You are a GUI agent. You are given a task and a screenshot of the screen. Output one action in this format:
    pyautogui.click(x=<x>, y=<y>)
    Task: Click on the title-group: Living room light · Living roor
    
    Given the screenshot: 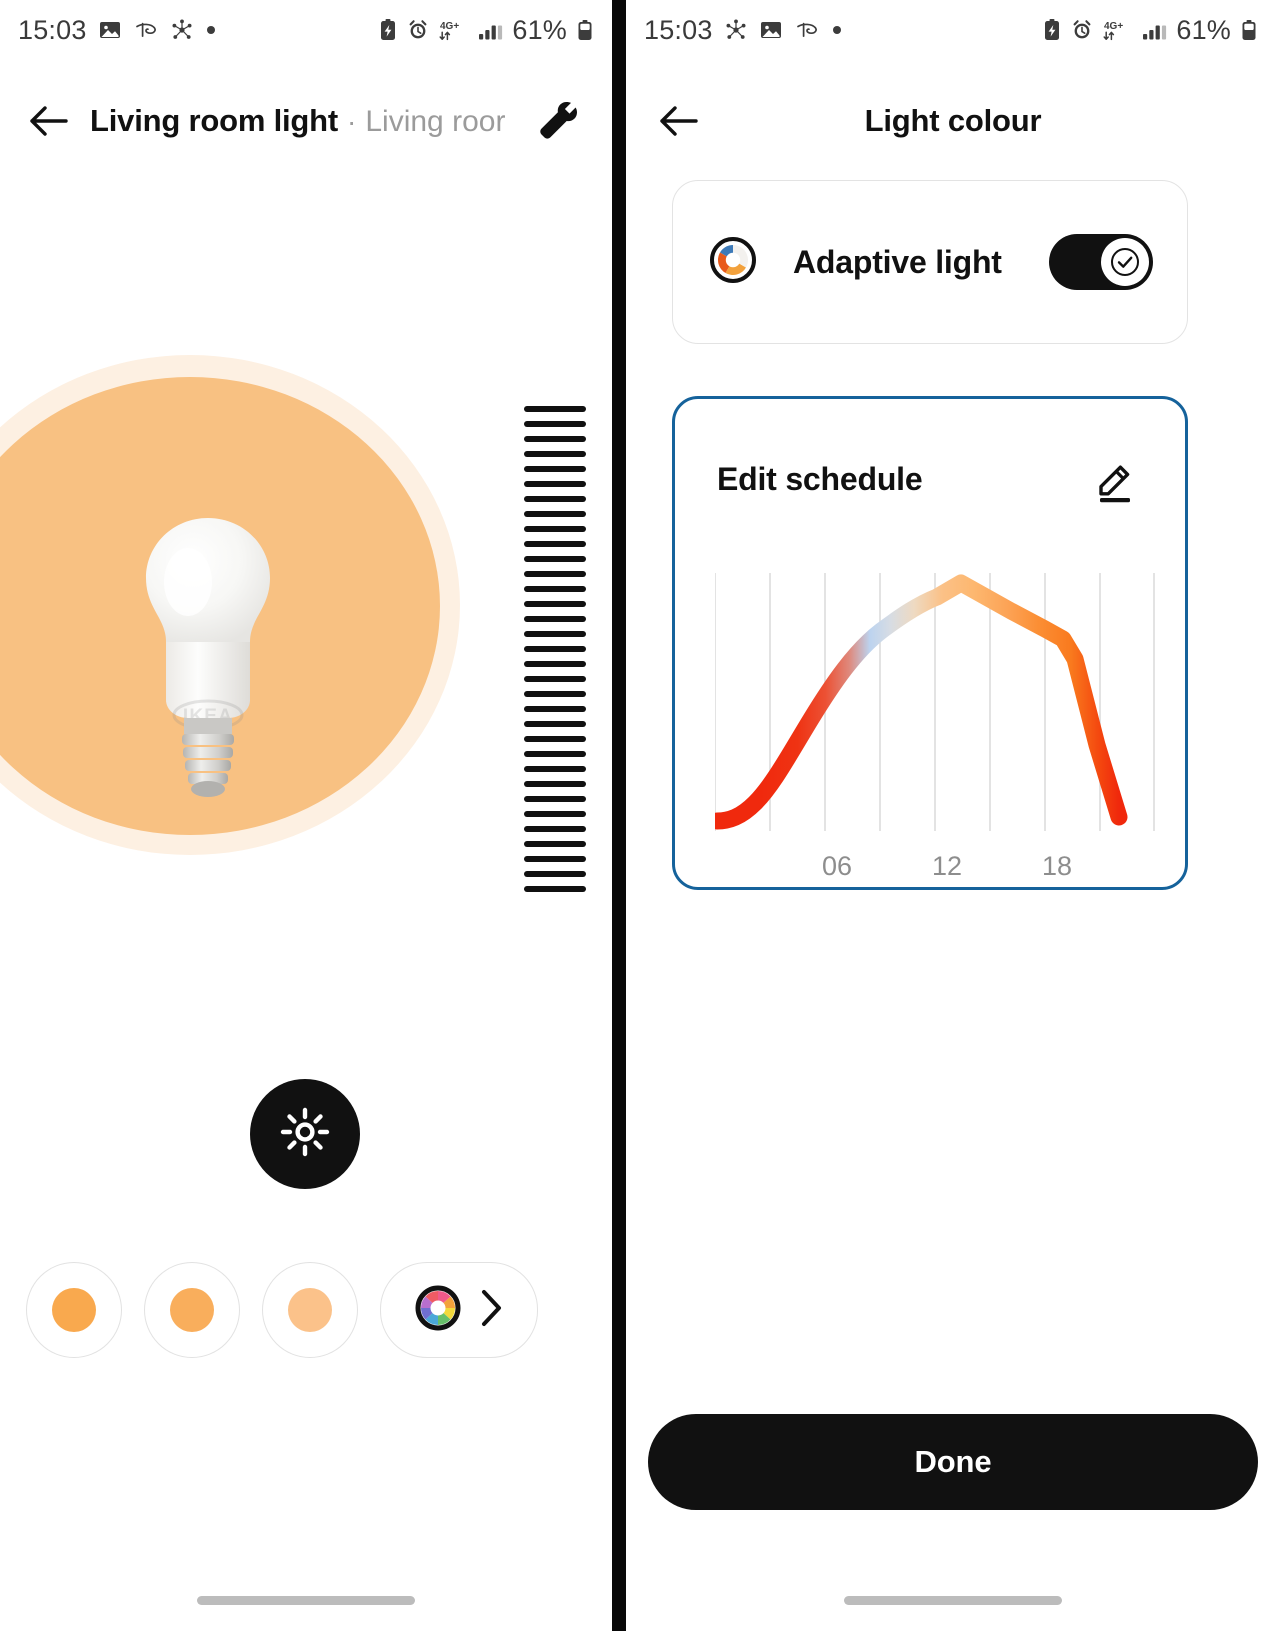 What is the action you would take?
    pyautogui.click(x=297, y=121)
    